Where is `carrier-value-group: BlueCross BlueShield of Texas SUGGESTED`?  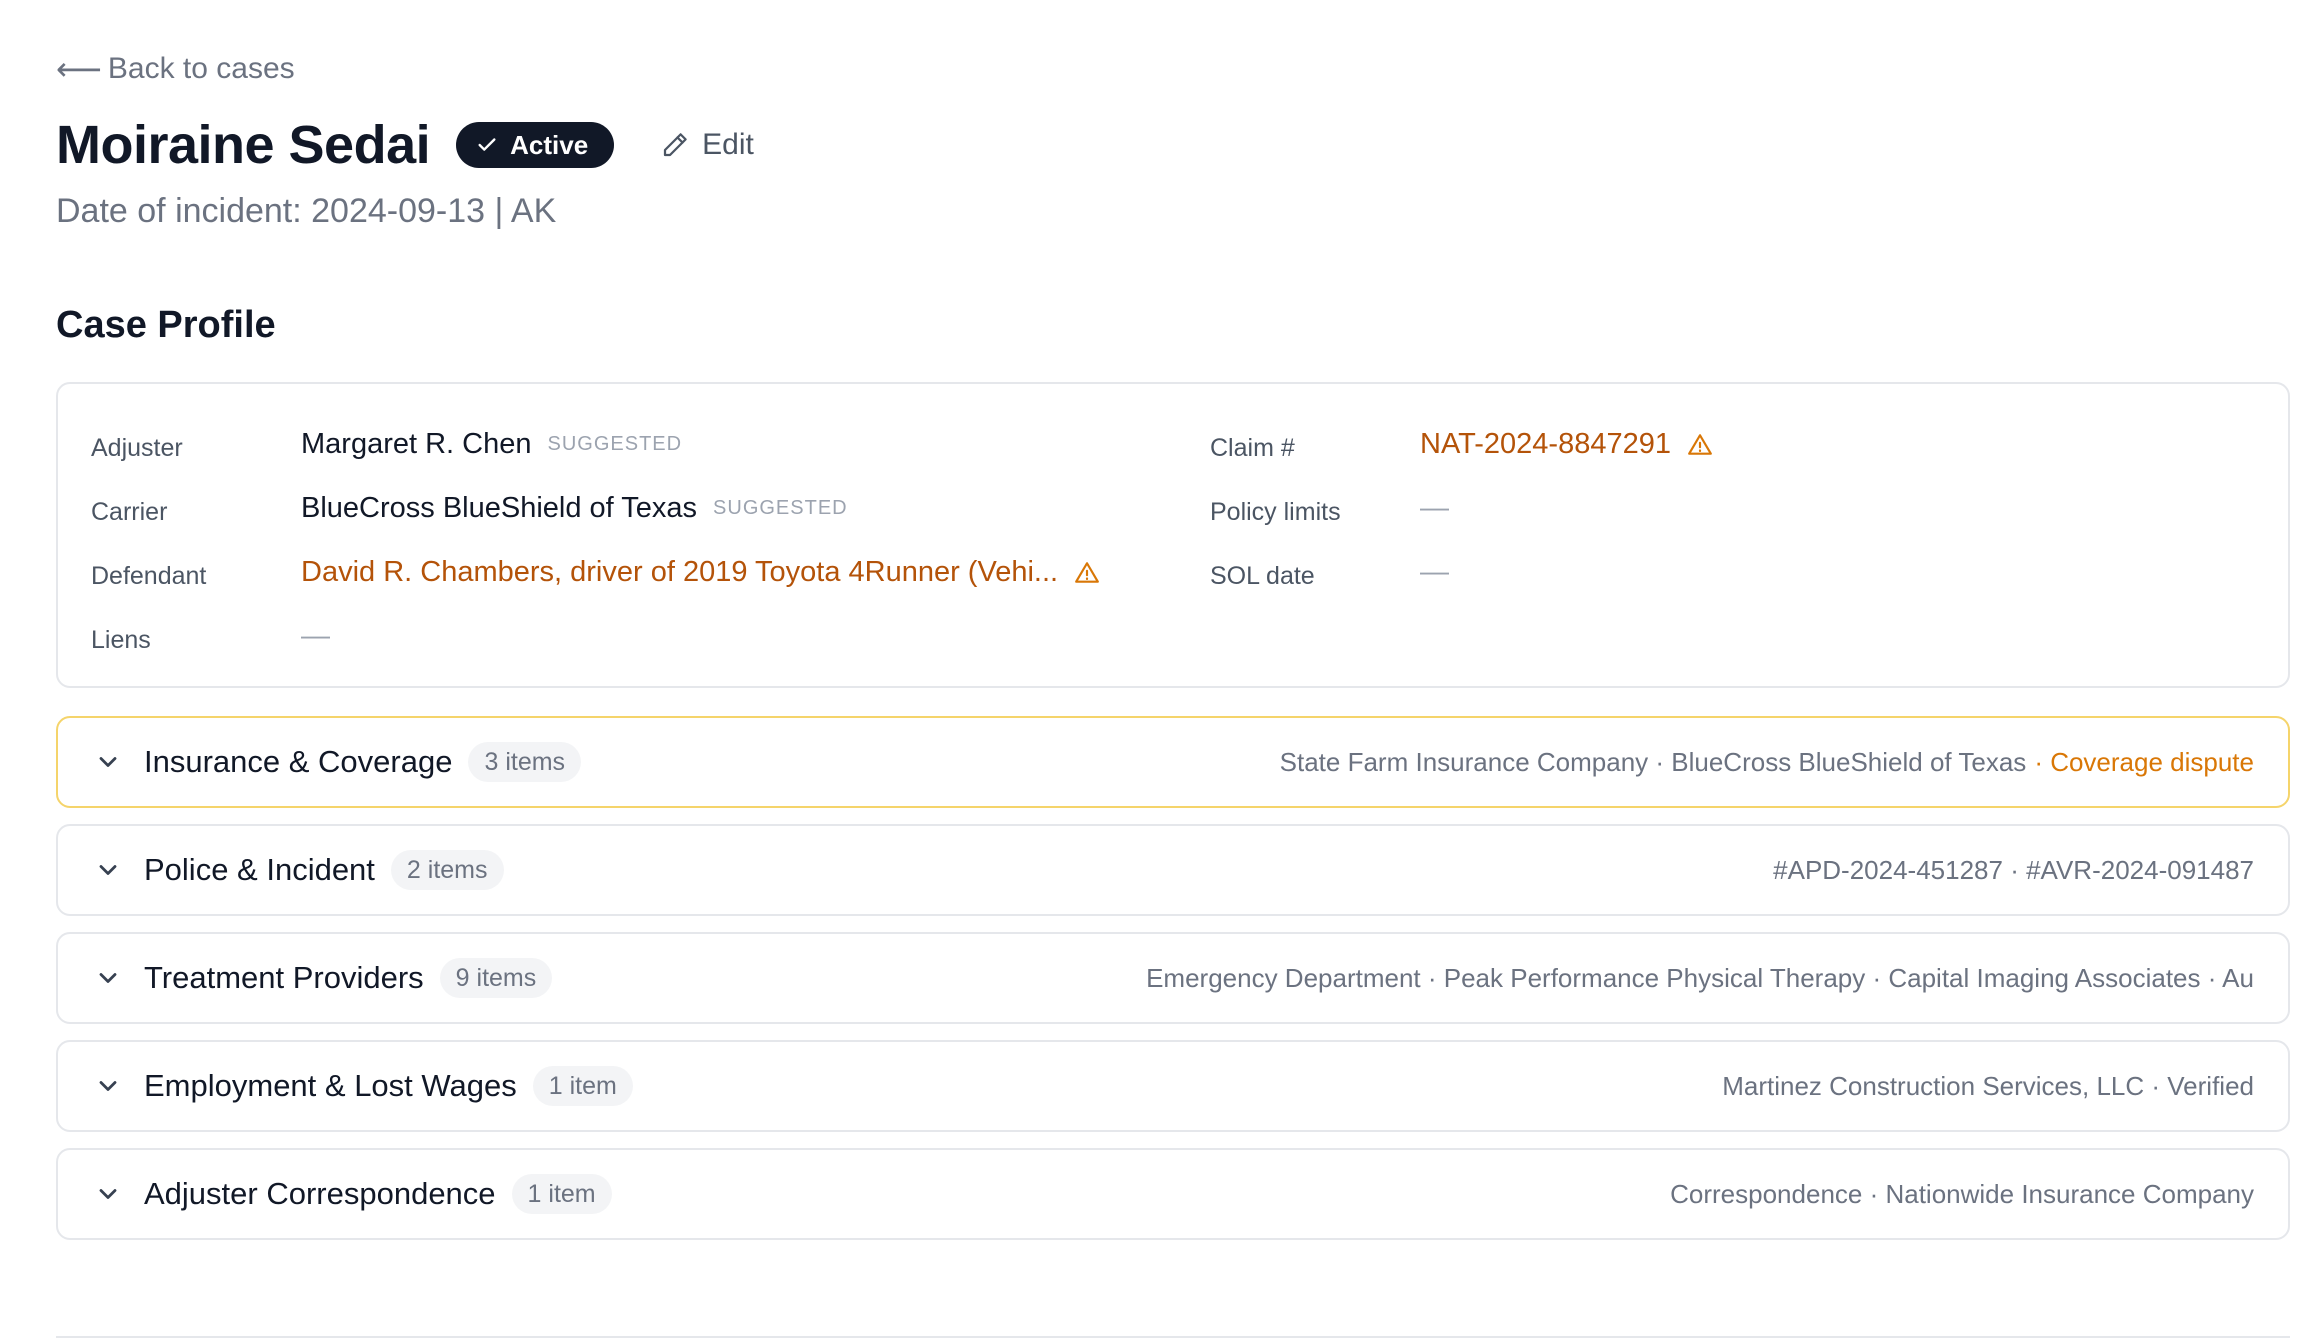 carrier-value-group: BlueCross BlueShield of Texas SUGGESTED is located at coordinates (574, 508).